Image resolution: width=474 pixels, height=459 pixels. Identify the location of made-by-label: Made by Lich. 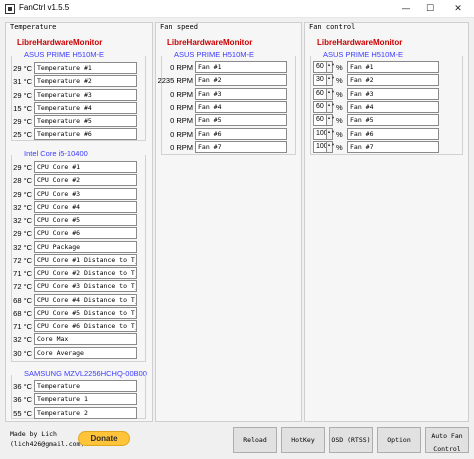
(33, 434).